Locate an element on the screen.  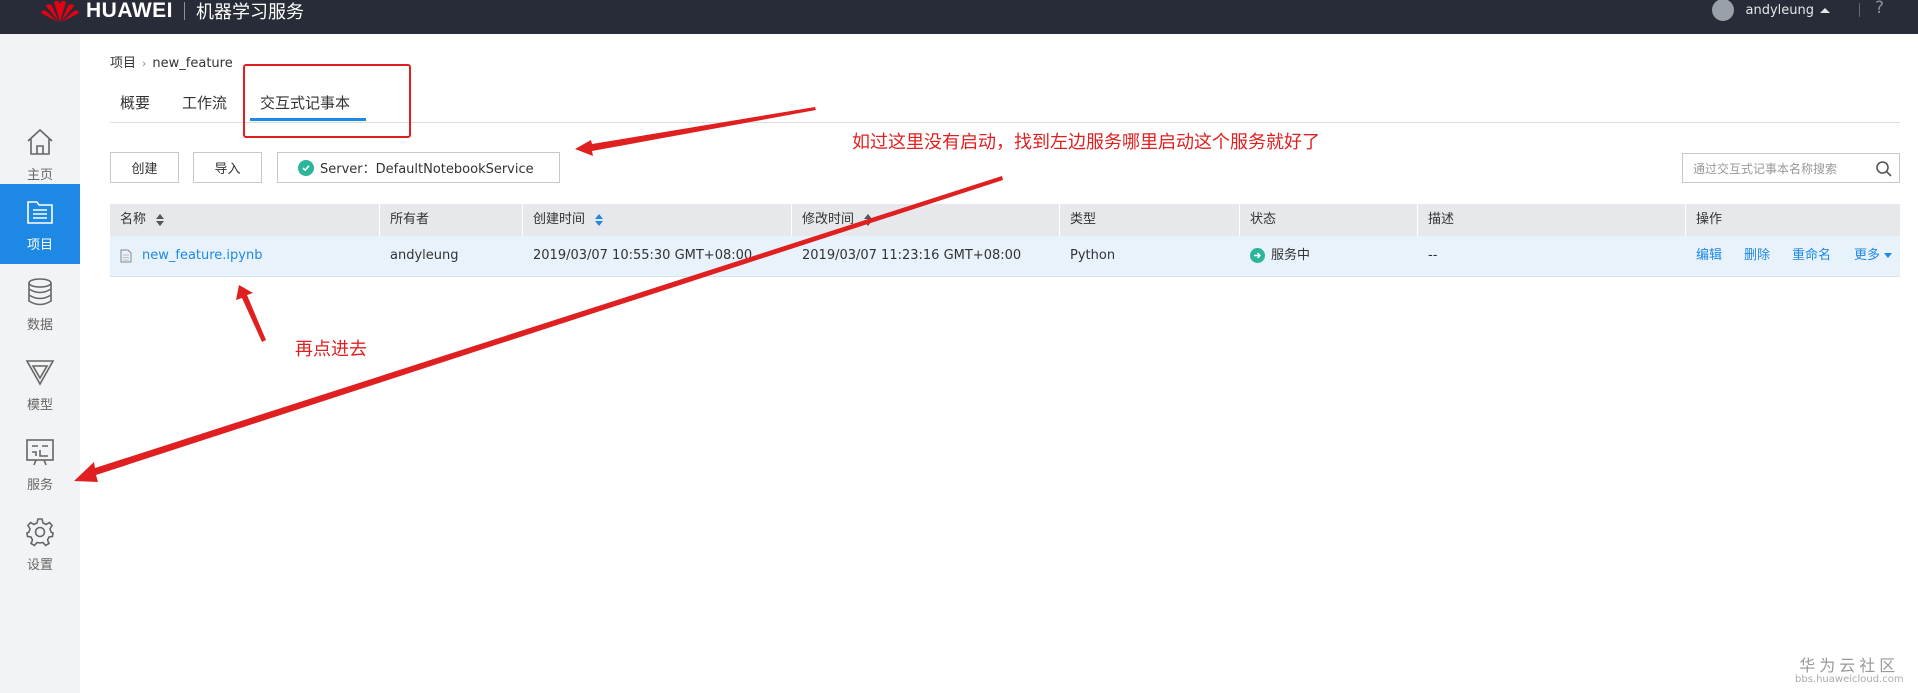
logo-divider is located at coordinates (184, 11).